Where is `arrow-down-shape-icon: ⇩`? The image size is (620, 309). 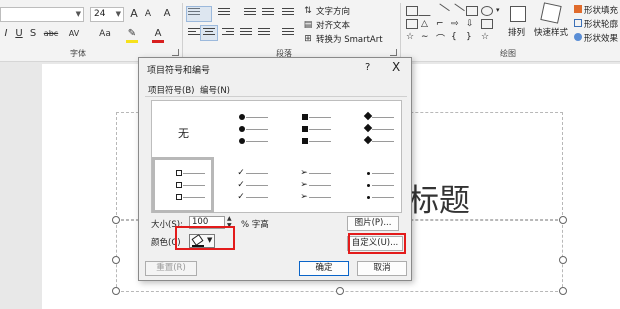 arrow-down-shape-icon: ⇩ is located at coordinates (472, 24).